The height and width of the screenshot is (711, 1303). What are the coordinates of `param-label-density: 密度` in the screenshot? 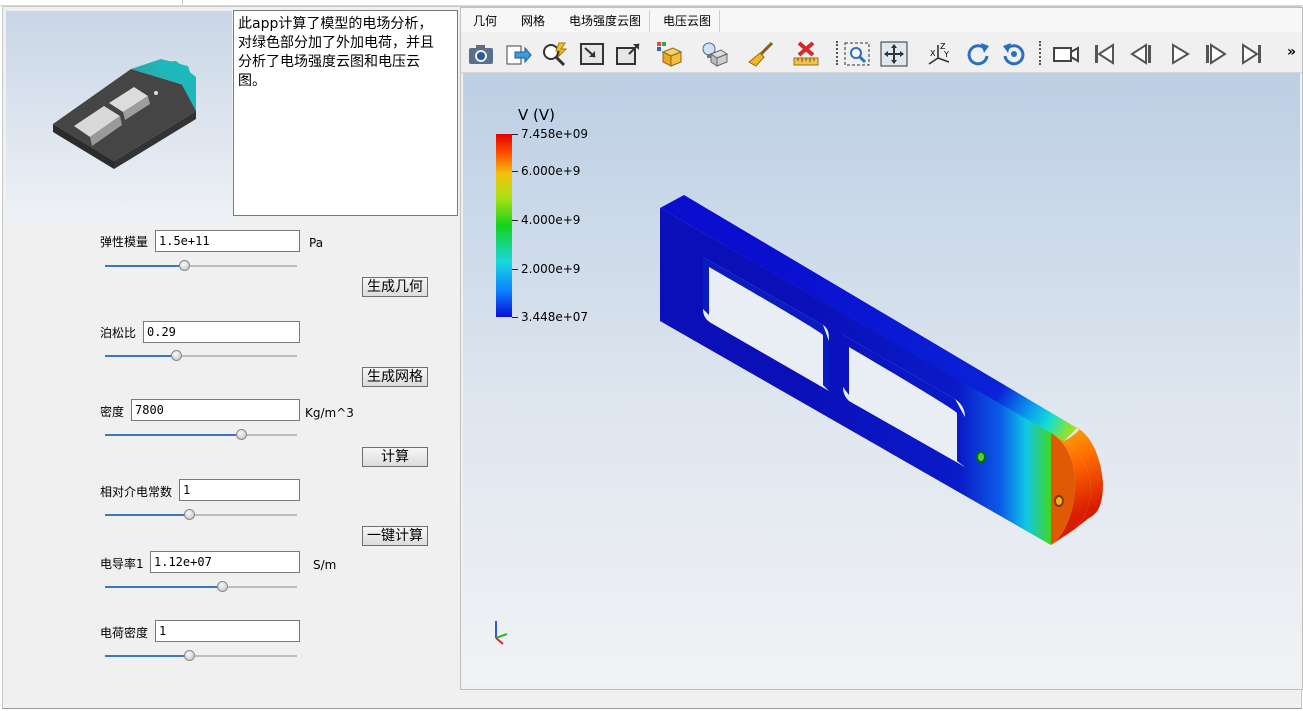 It's located at (112, 412).